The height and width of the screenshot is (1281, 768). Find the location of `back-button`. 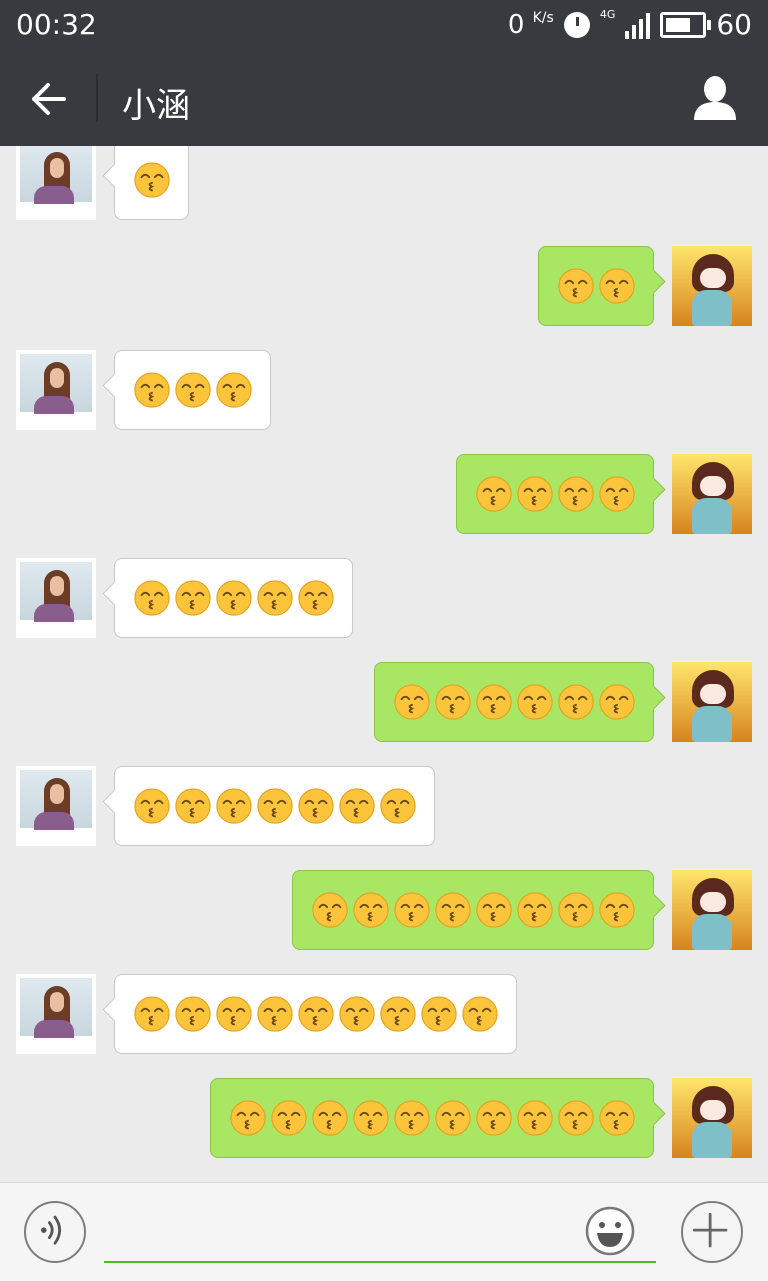

back-button is located at coordinates (49, 99).